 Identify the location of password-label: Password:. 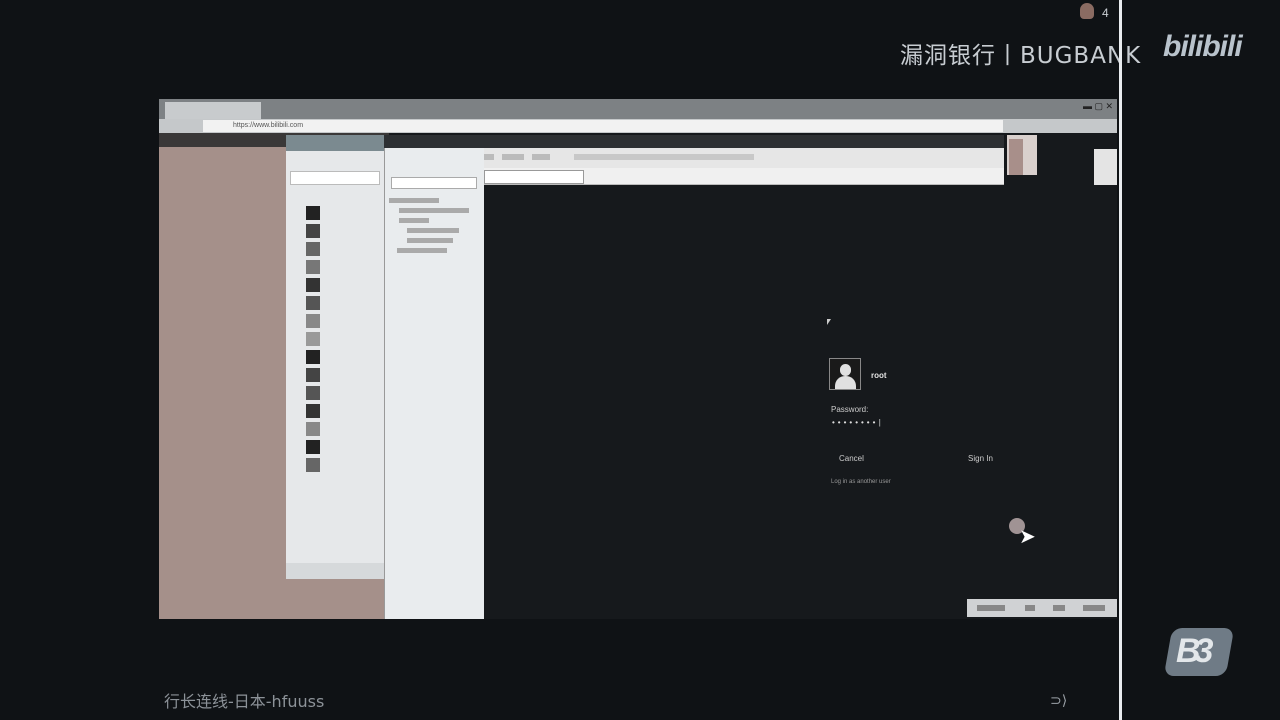
(850, 409).